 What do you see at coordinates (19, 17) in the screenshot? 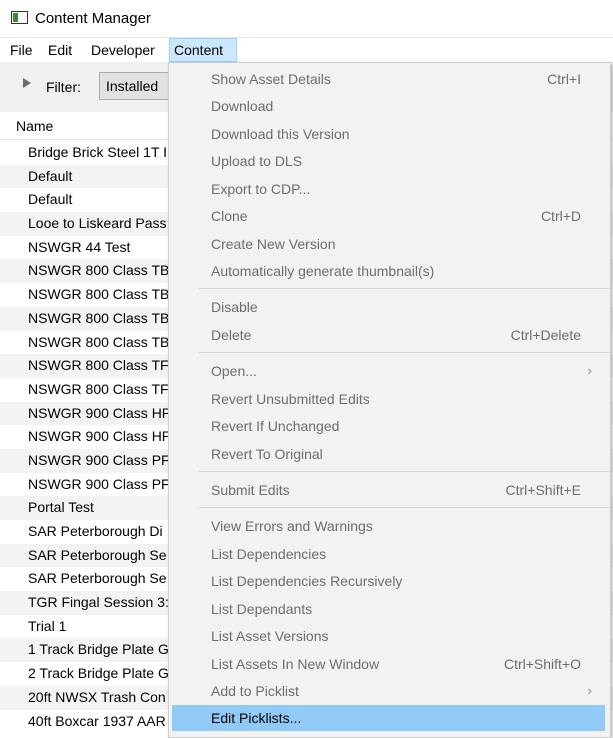
I see `app-window-icon` at bounding box center [19, 17].